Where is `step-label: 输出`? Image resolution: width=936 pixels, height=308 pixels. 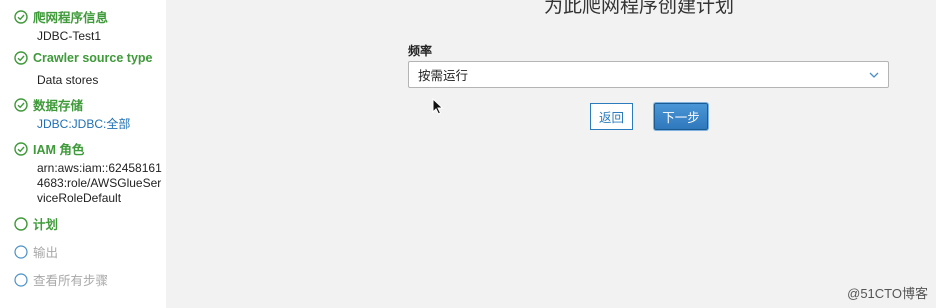
step-label: 输出 is located at coordinates (46, 253).